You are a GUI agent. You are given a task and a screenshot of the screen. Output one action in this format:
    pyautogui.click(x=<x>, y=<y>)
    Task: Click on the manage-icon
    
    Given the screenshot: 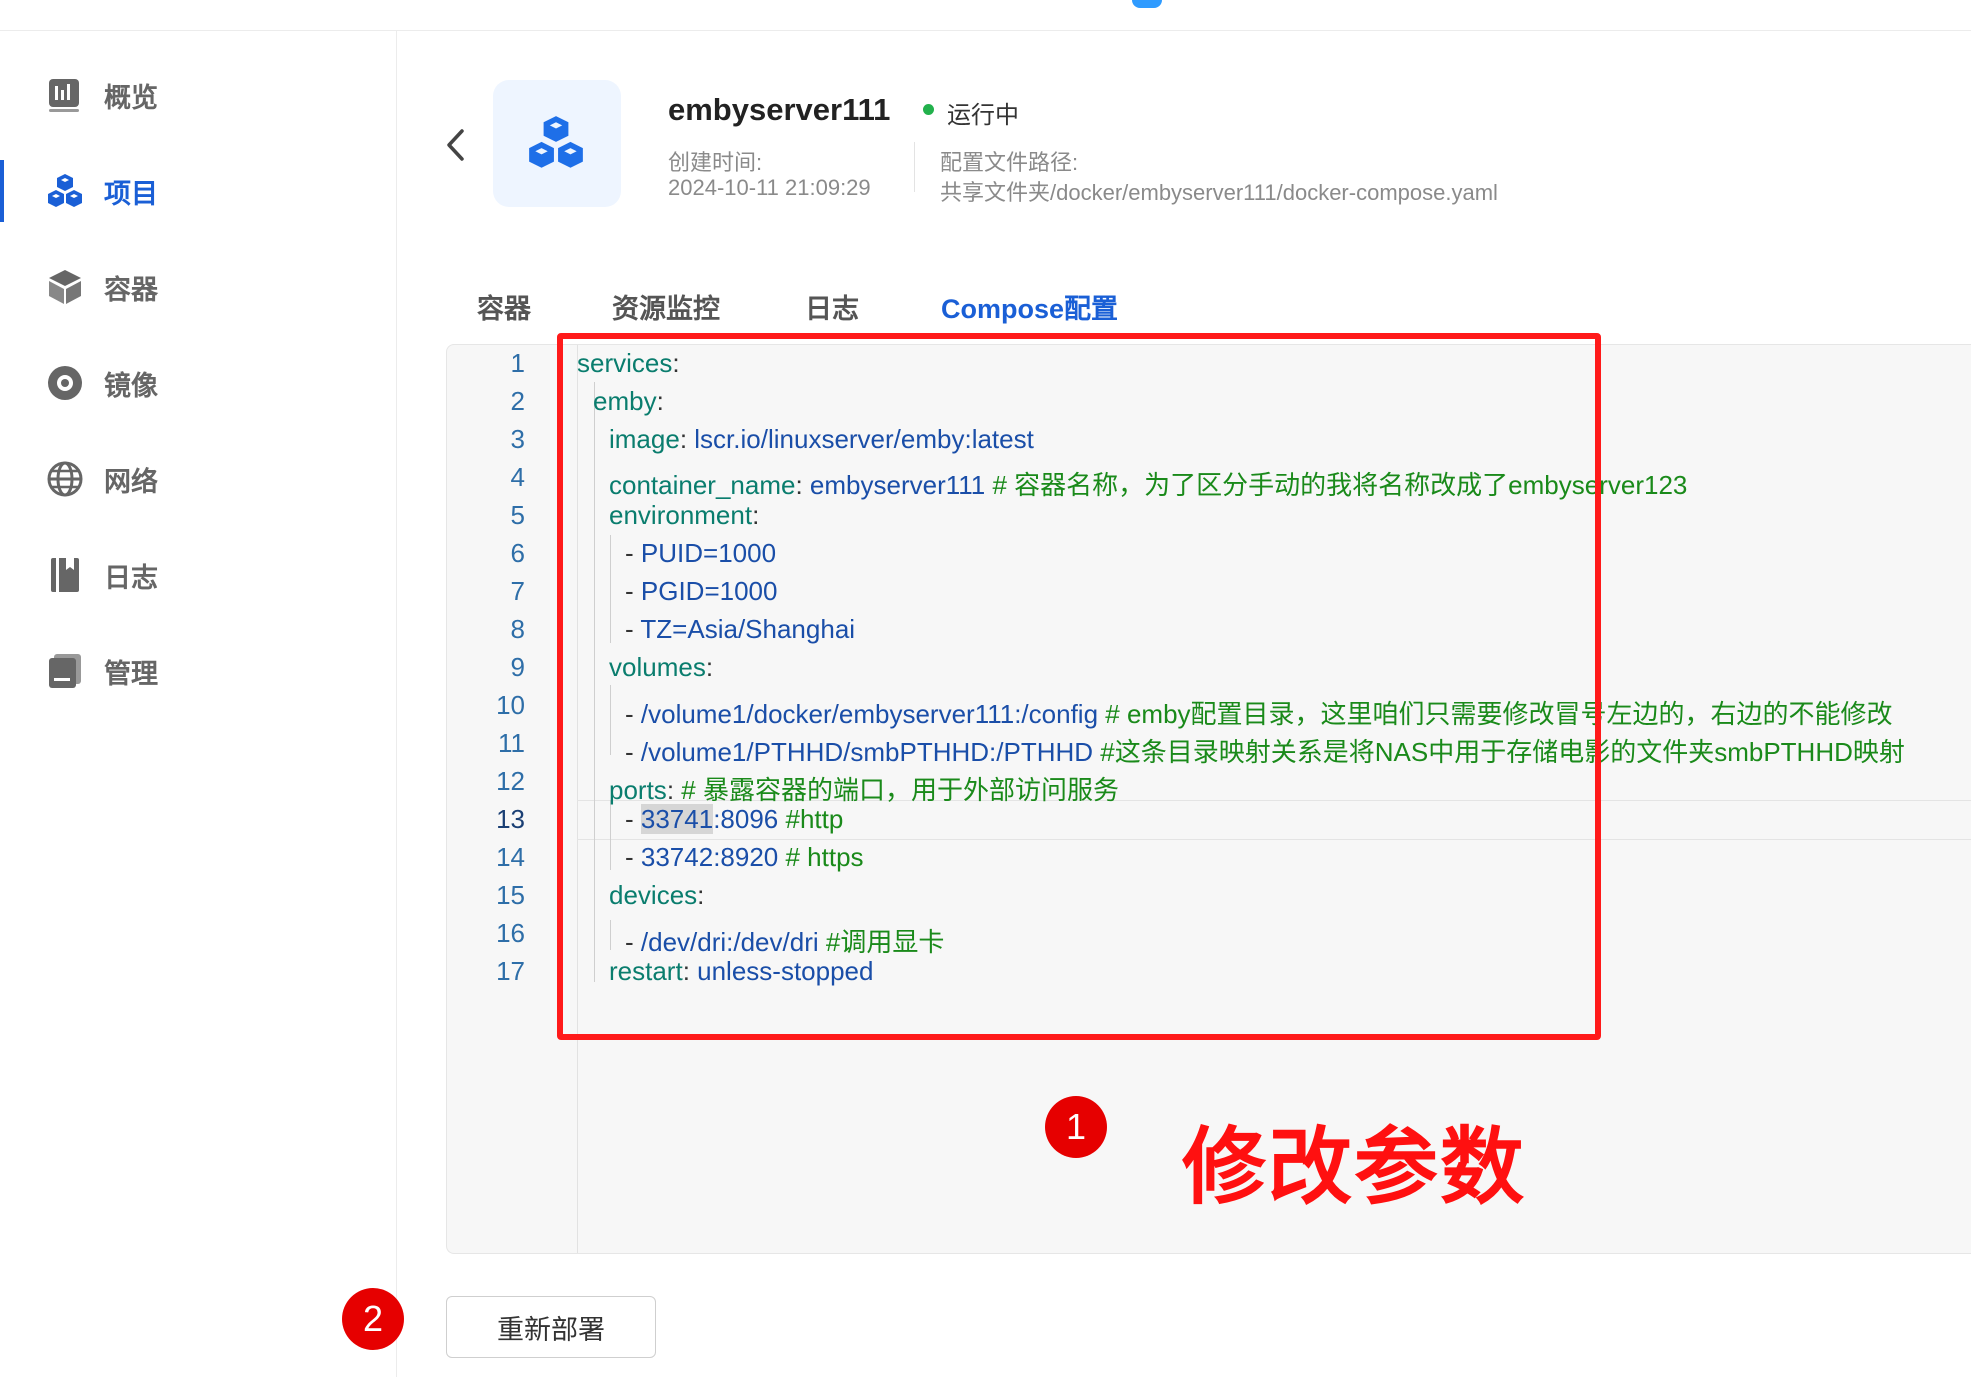 What is the action you would take?
    pyautogui.click(x=65, y=671)
    